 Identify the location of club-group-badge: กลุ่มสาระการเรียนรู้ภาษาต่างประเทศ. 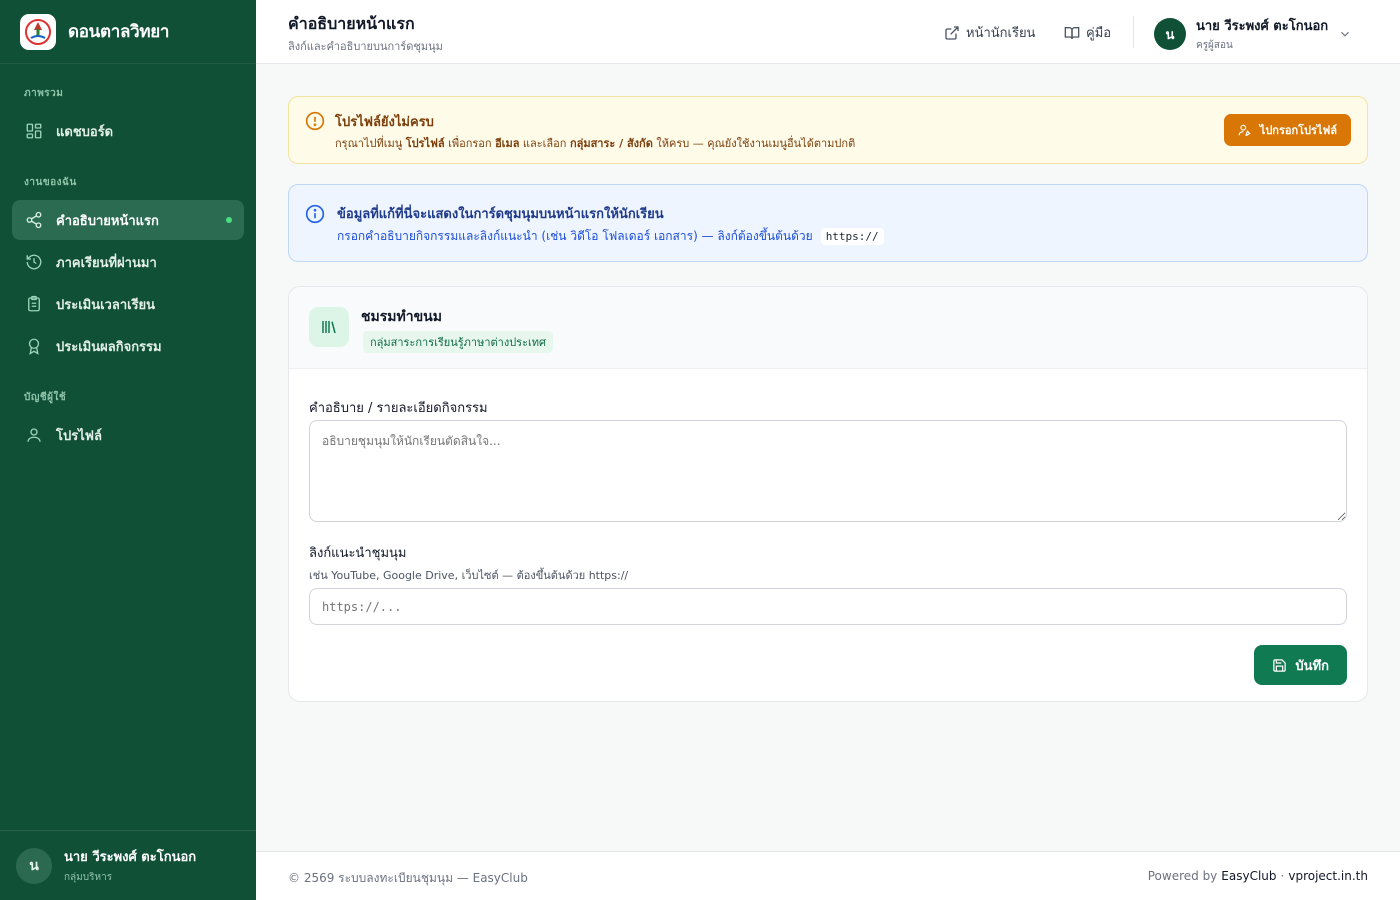
(458, 342).